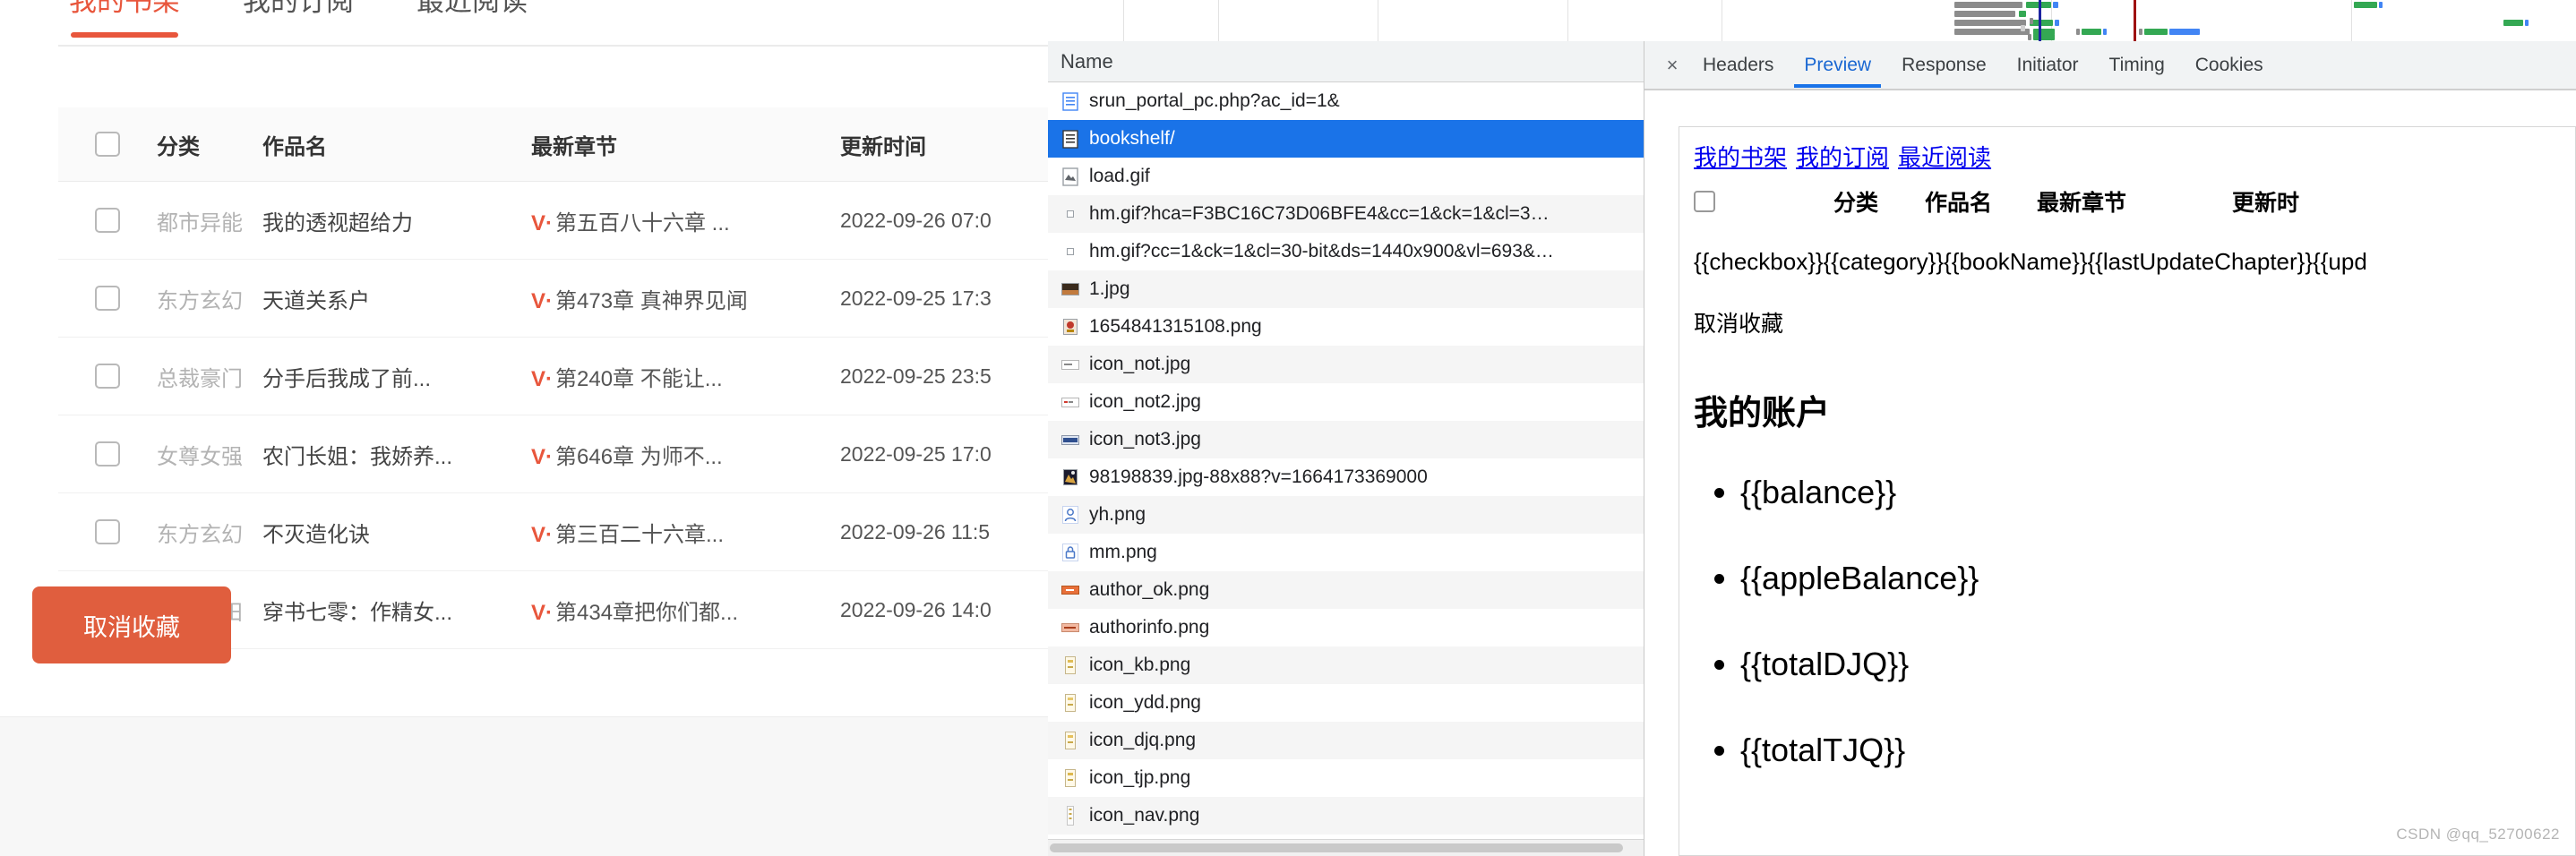  I want to click on tab-preview: Preview, so click(1837, 65).